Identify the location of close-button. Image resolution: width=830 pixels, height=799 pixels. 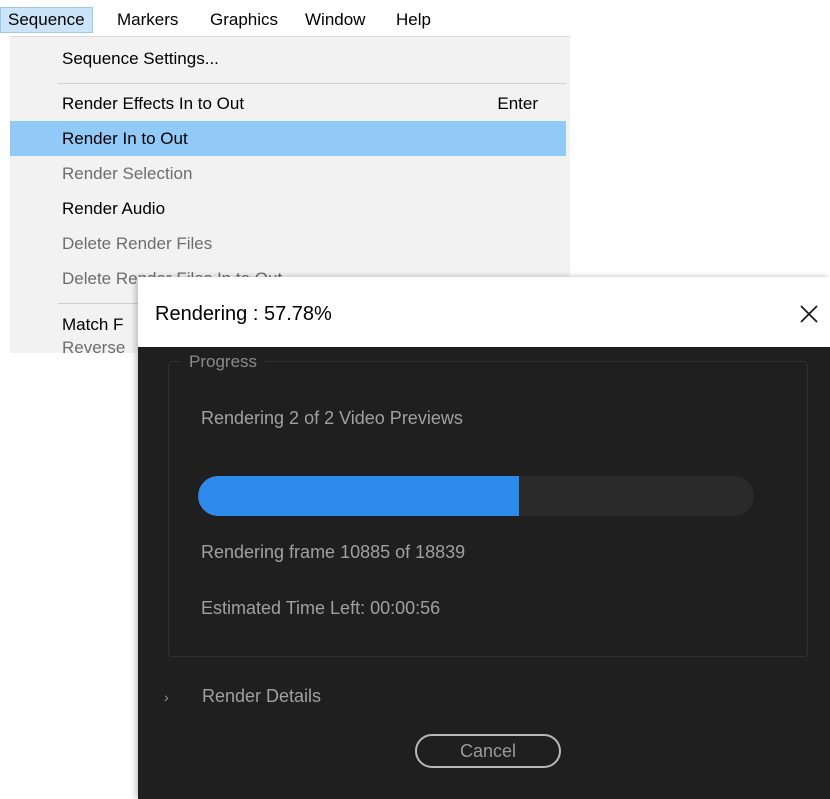
(809, 314).